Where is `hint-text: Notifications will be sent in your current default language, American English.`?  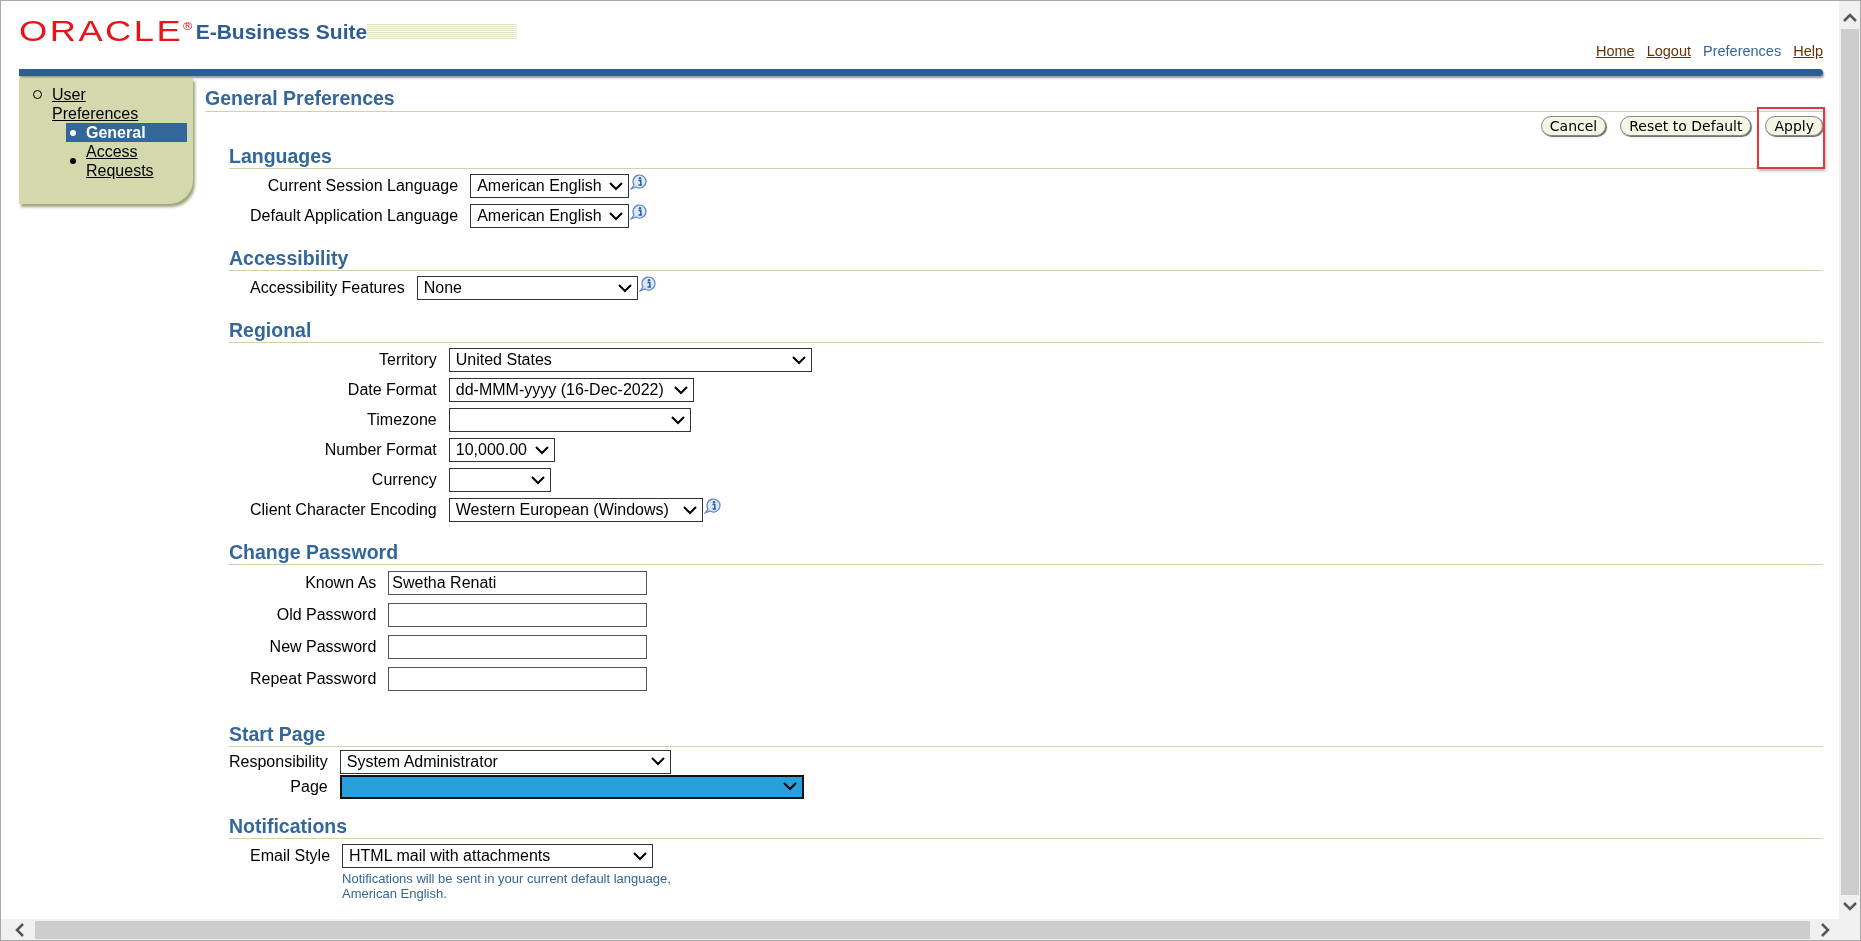 hint-text: Notifications will be sent in your current default language, American English. is located at coordinates (507, 886).